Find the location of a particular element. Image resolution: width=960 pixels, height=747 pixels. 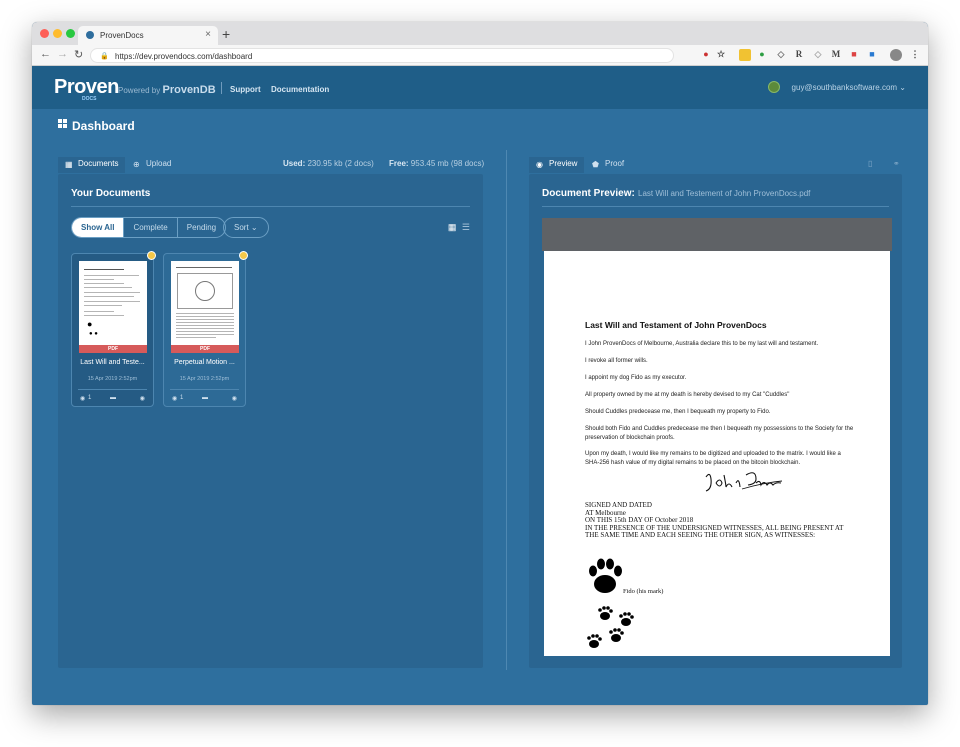

tab-upload: ⊕ Upload is located at coordinates (152, 165).